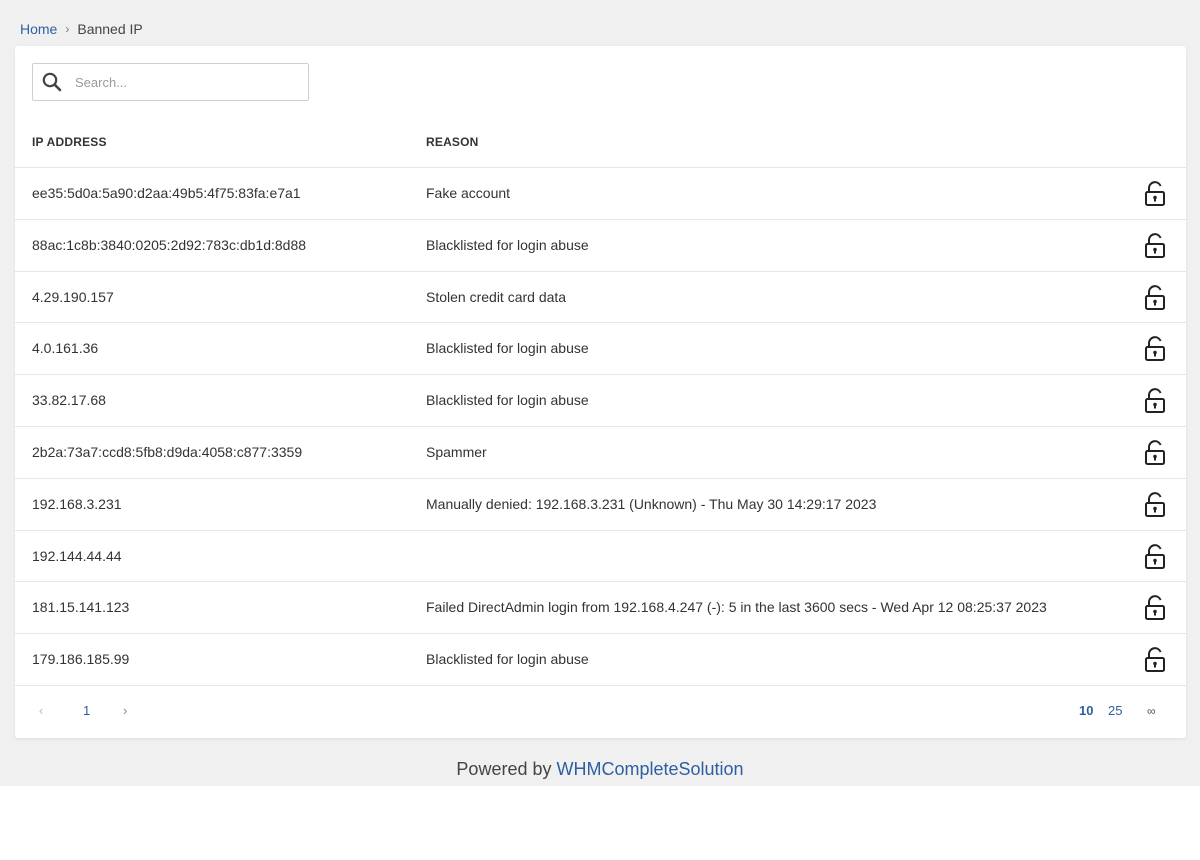 The height and width of the screenshot is (860, 1200). Describe the element at coordinates (496, 296) in the screenshot. I see `reason-cell: Stolen credit card data` at that location.